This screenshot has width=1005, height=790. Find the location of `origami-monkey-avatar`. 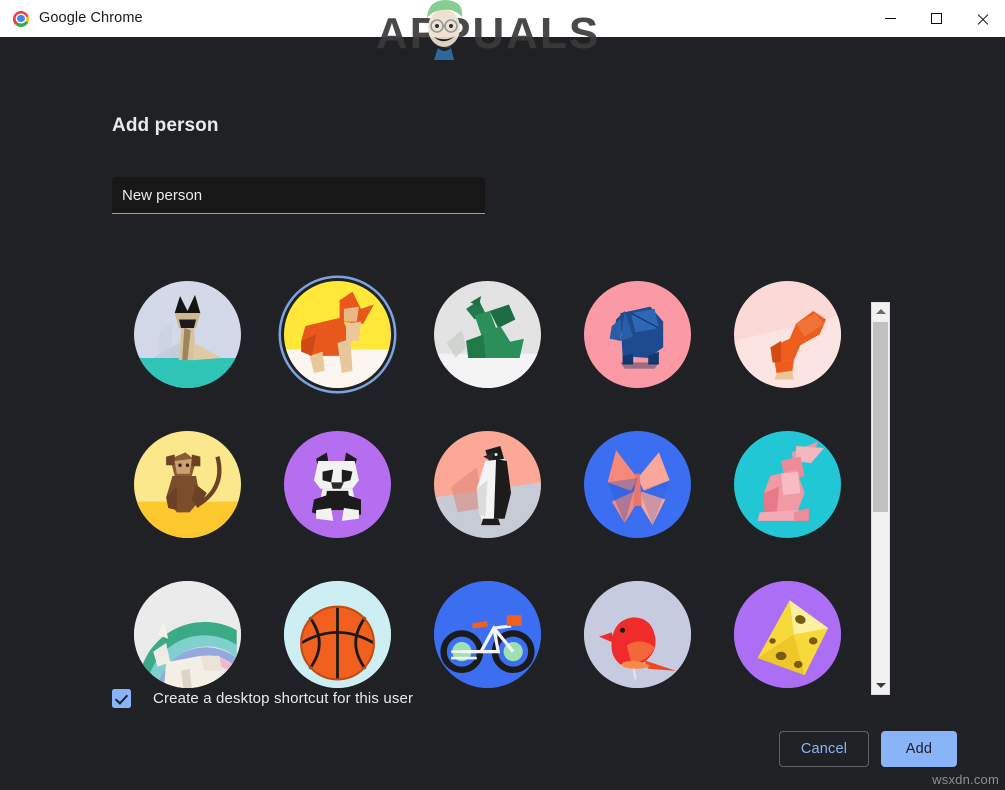

origami-monkey-avatar is located at coordinates (187, 484).